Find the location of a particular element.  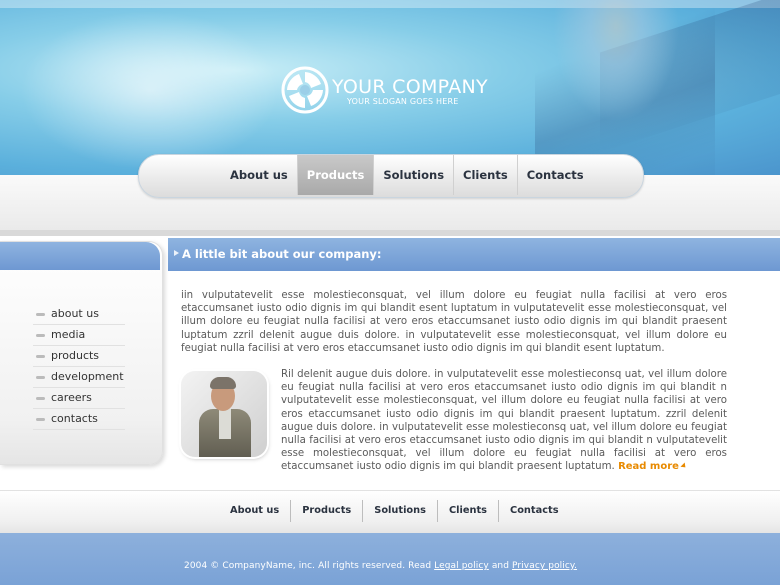

read-more-link: Read more is located at coordinates (648, 466).